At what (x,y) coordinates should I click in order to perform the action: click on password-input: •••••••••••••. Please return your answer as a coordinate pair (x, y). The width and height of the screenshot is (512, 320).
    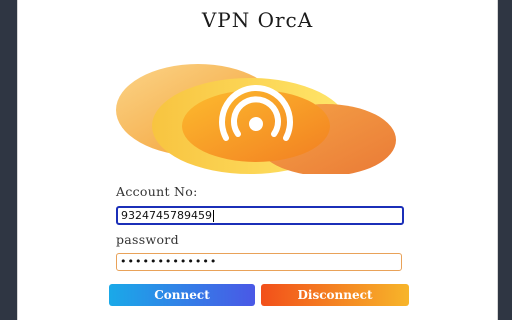
    Looking at the image, I should click on (259, 262).